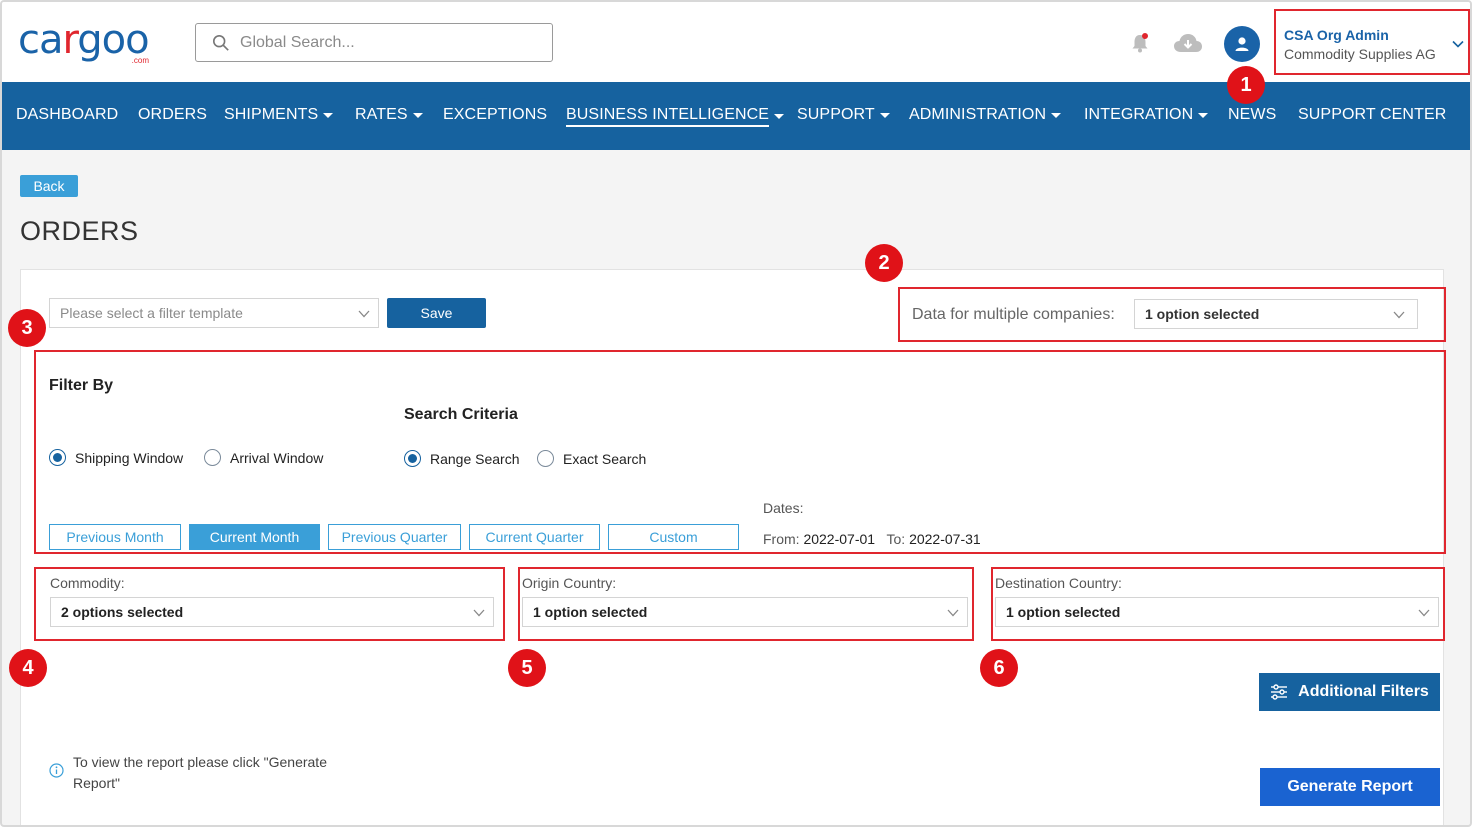  I want to click on logo-wordmark: cargoo, so click(84, 40).